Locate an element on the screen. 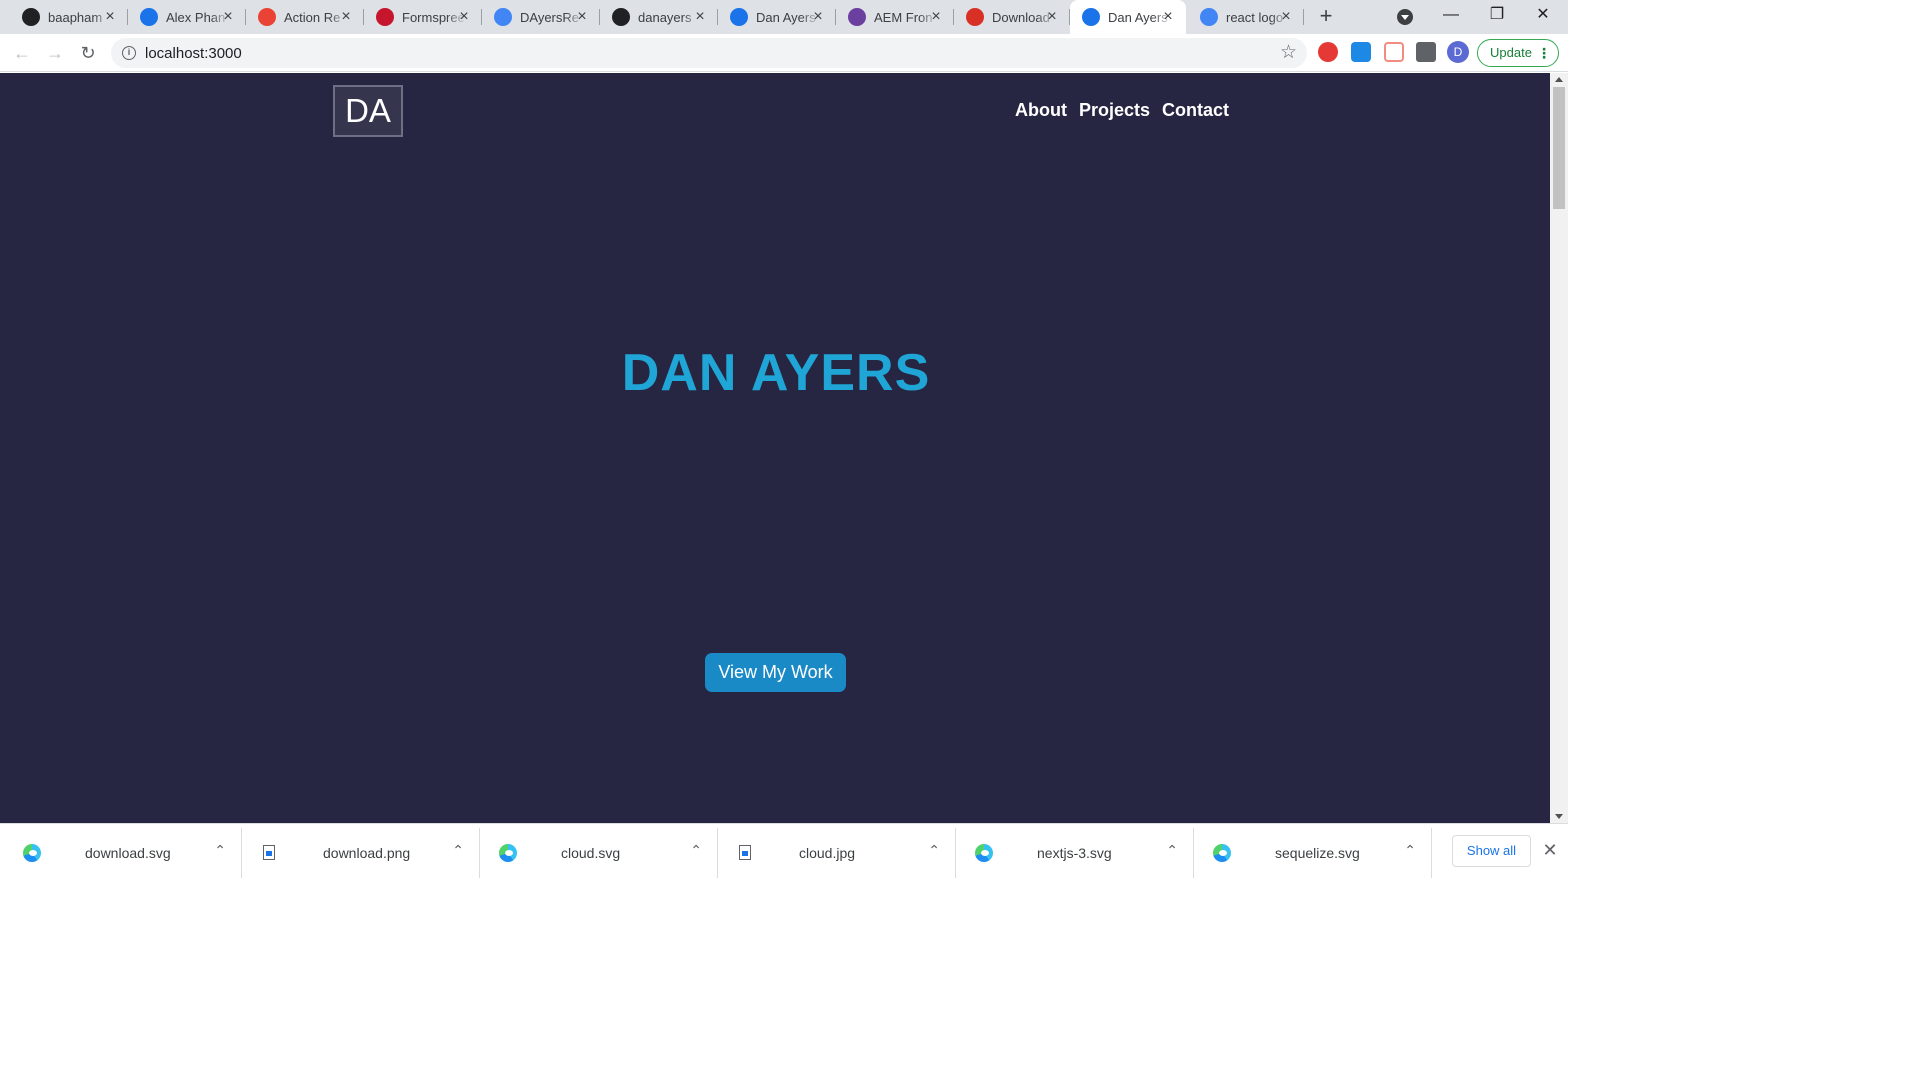  scroll-down-arrow is located at coordinates (1559, 816).